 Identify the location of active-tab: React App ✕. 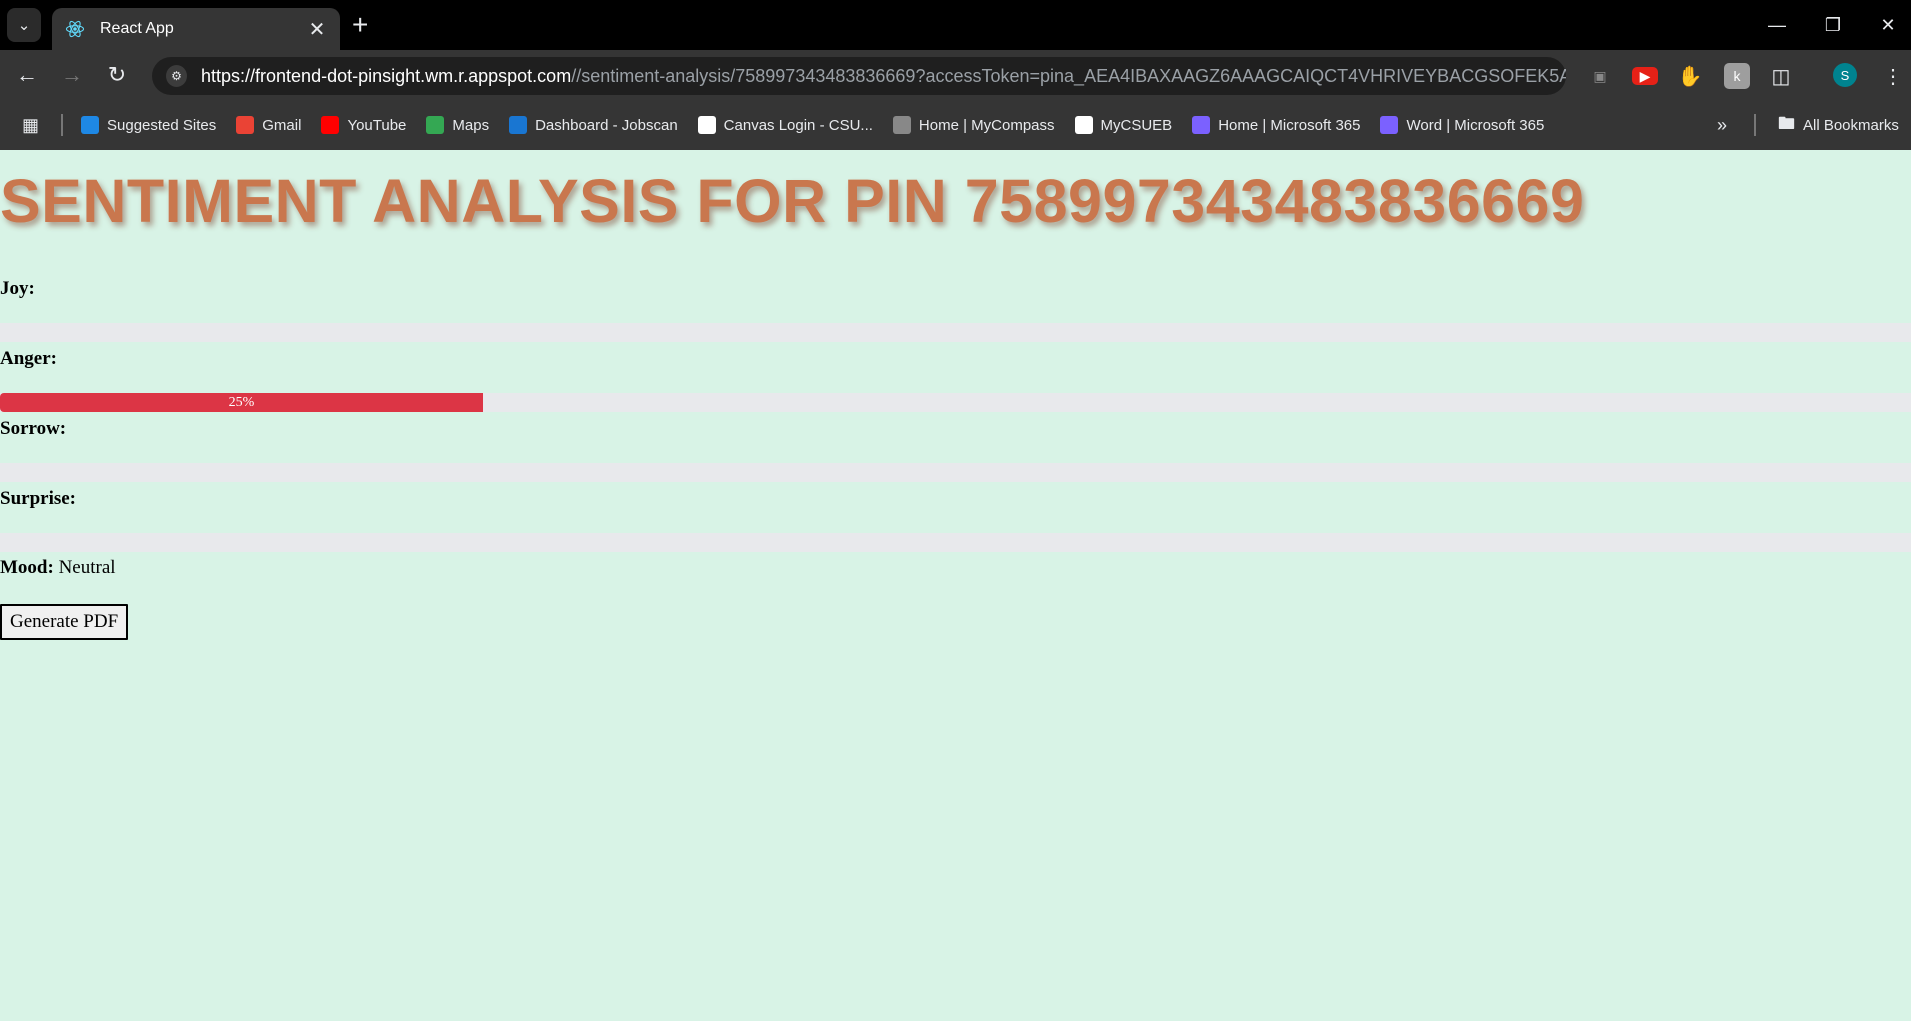
(196, 29).